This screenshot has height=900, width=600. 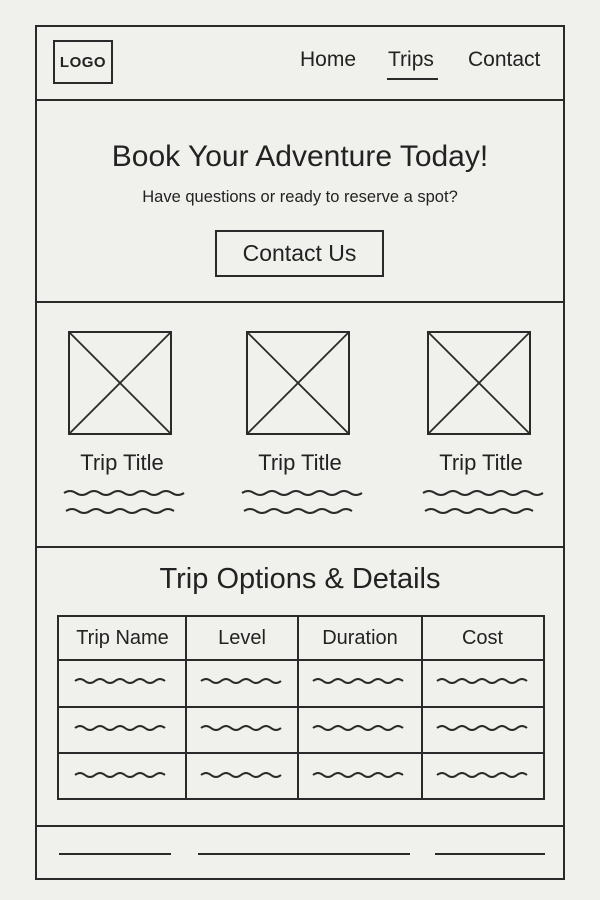 What do you see at coordinates (504, 60) in the screenshot?
I see `nav-contact: Contact` at bounding box center [504, 60].